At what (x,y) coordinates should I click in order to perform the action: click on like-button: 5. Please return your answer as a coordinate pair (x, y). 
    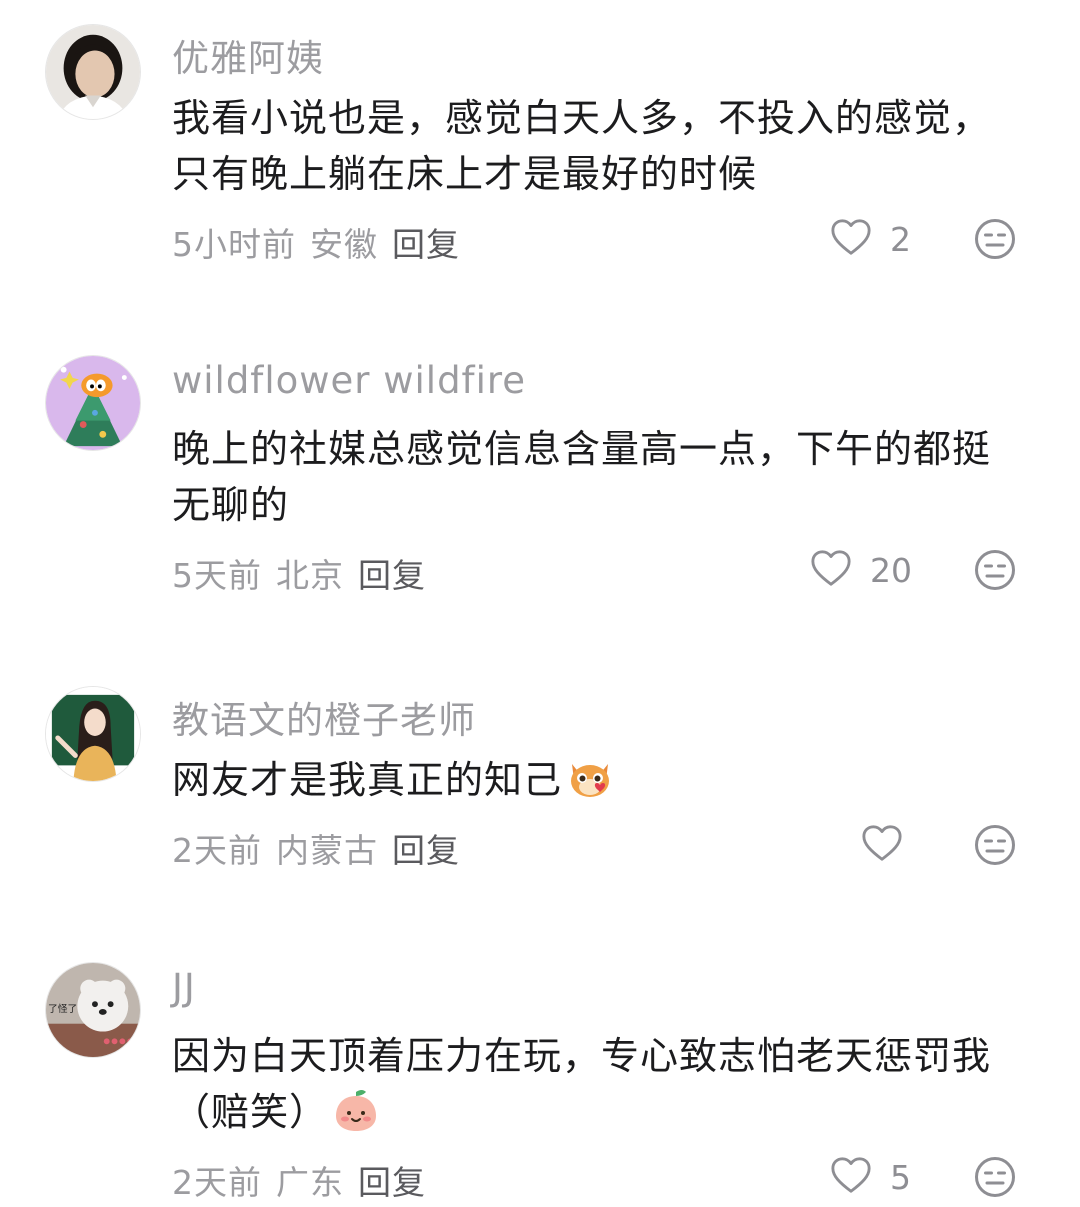
    Looking at the image, I should click on (870, 1177).